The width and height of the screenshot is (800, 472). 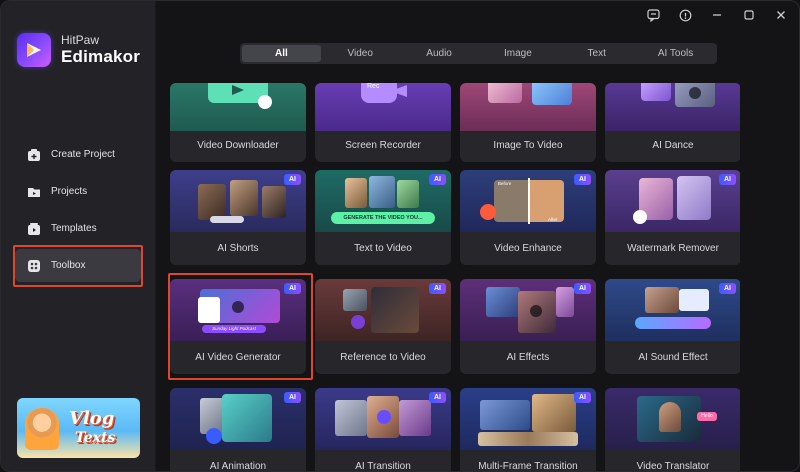 I want to click on brand: HitPaw Edimakor, so click(x=78, y=50).